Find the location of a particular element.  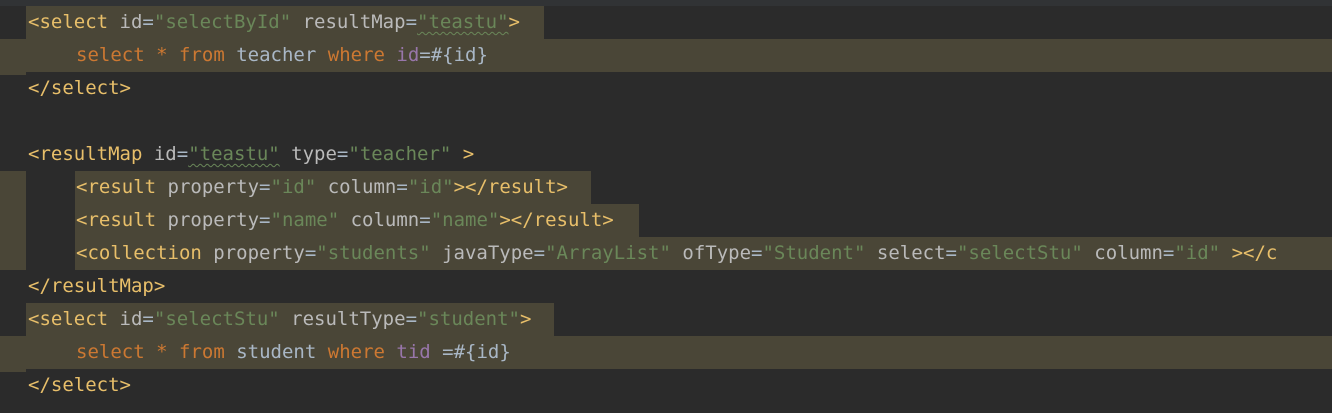

xml-tag: </resultMap> is located at coordinates (97, 286).